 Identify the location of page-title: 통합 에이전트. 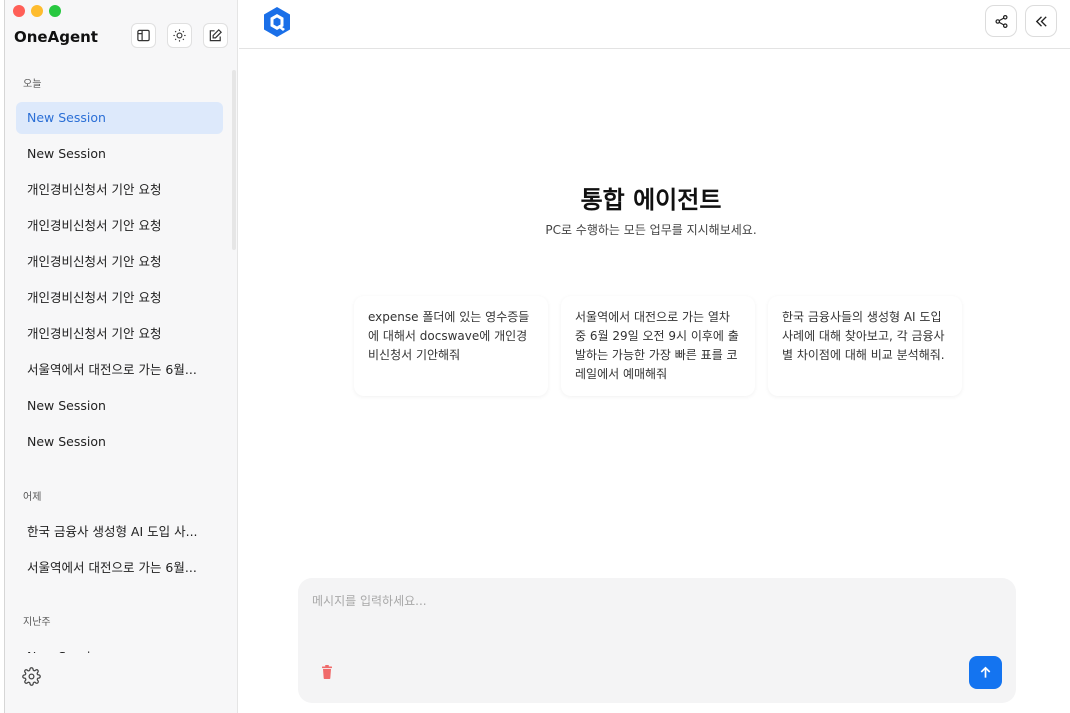
(651, 200).